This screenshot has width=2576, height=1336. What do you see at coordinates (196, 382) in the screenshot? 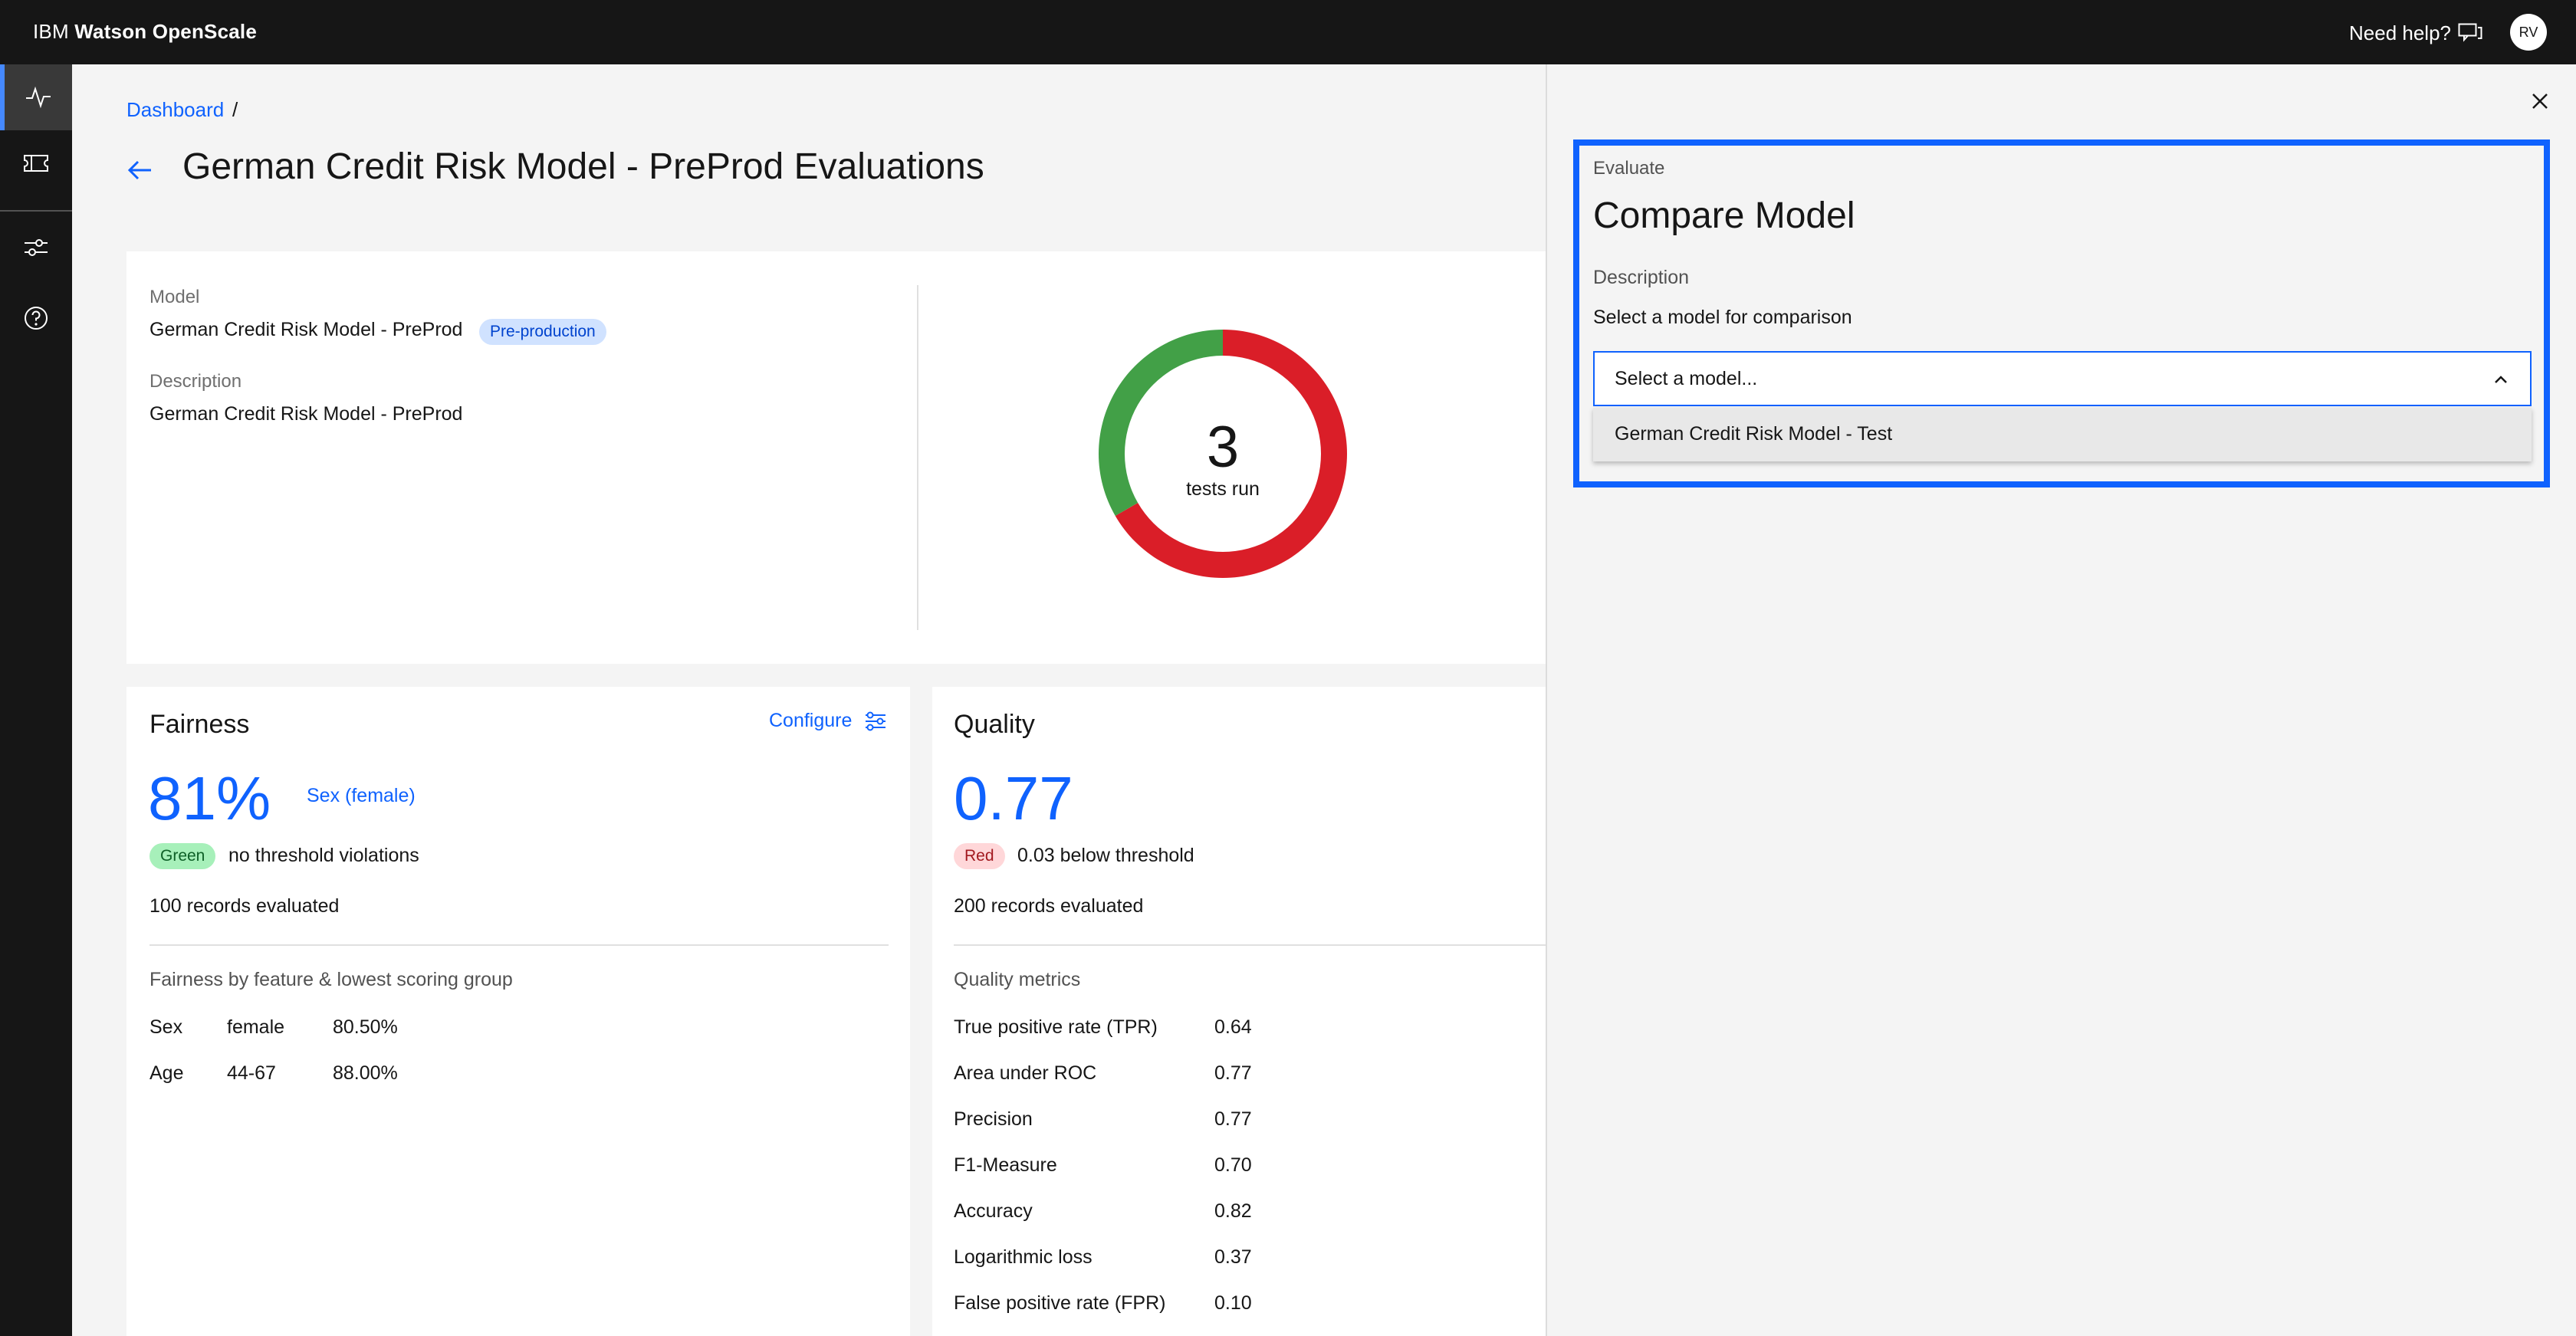
I see `description-label: Description` at bounding box center [196, 382].